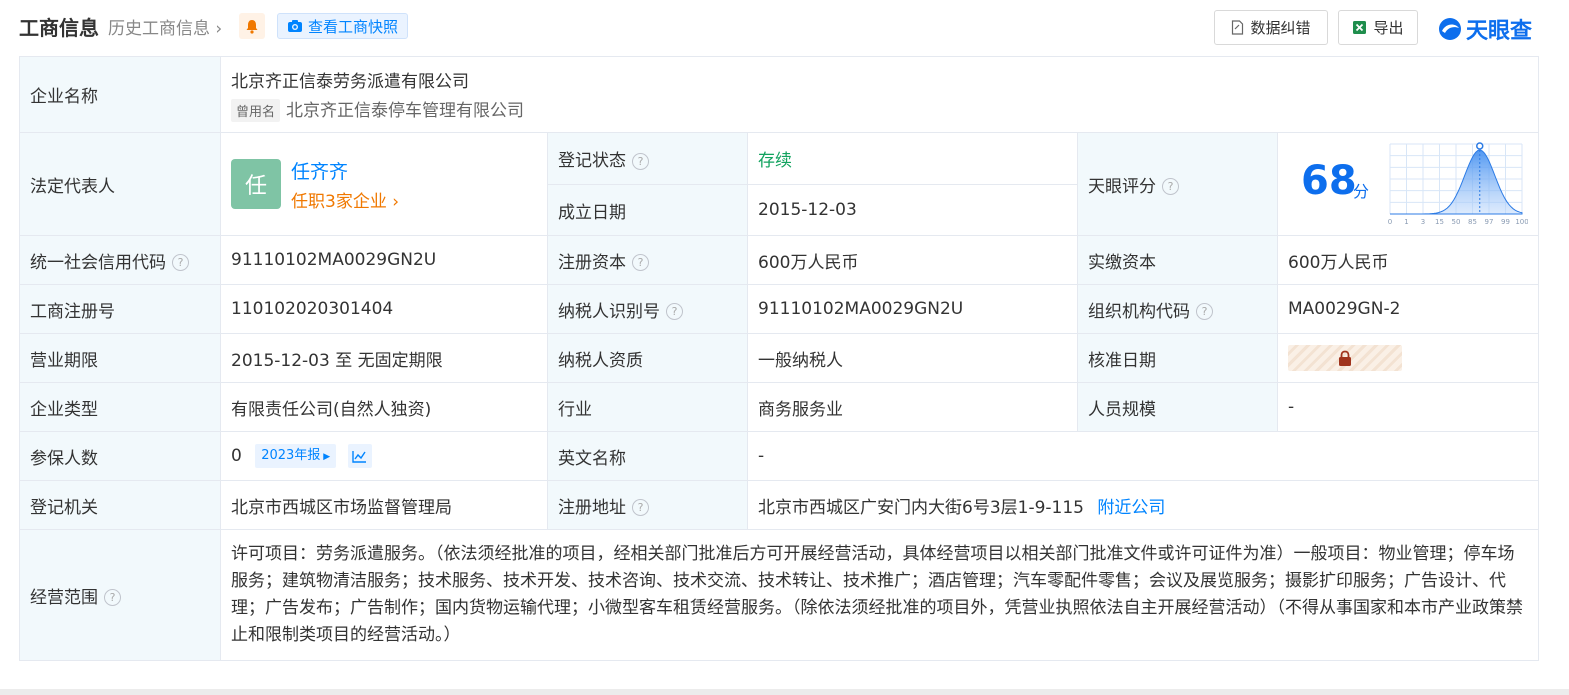 The height and width of the screenshot is (695, 1569). I want to click on former-name: 北京齐正信泰停车管理有限公司, so click(405, 110).